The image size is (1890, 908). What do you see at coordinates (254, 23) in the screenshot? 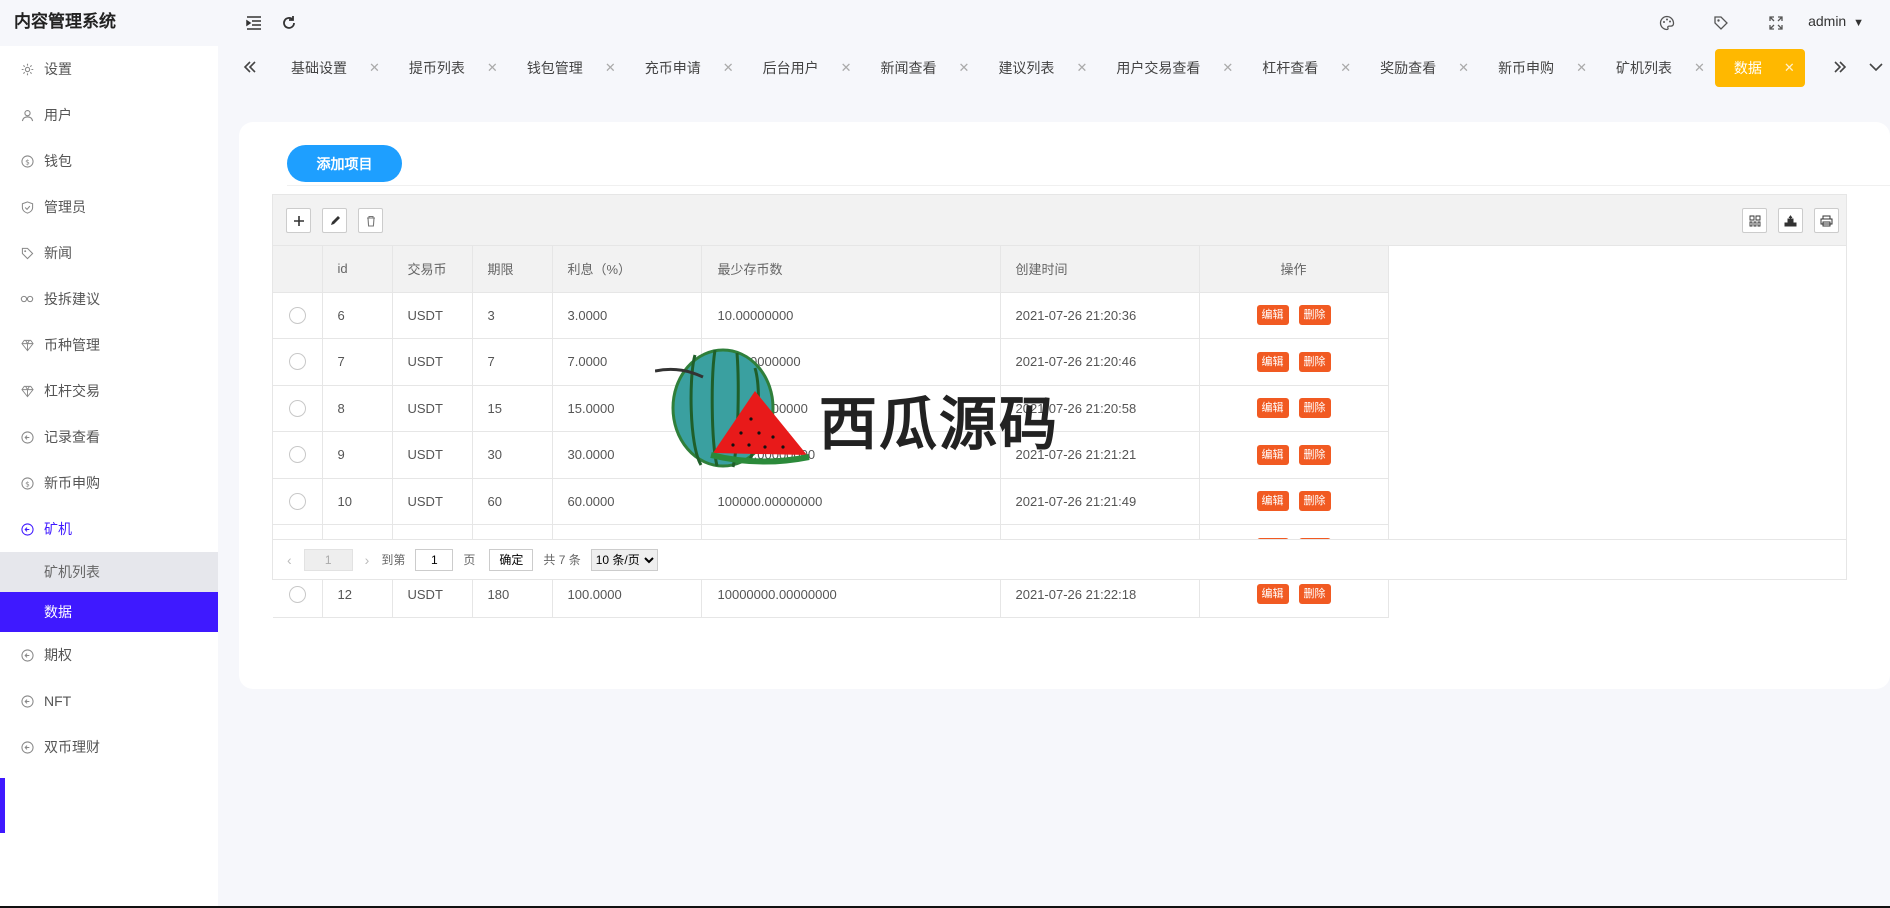
I see `collapse-menu-icon` at bounding box center [254, 23].